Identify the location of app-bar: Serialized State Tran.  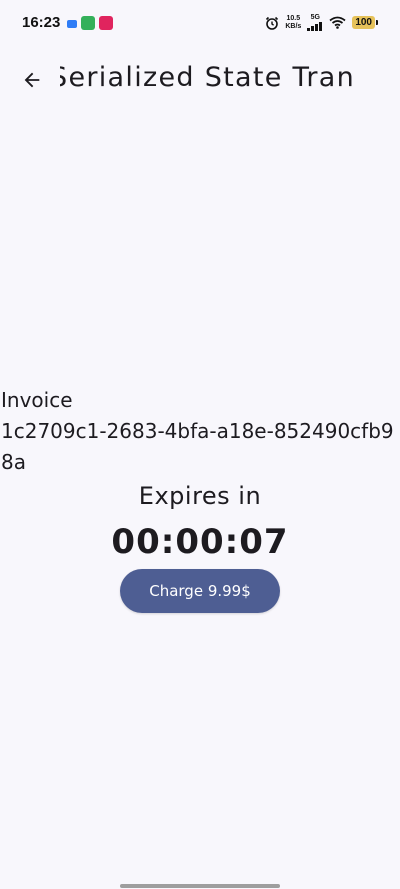
(200, 80).